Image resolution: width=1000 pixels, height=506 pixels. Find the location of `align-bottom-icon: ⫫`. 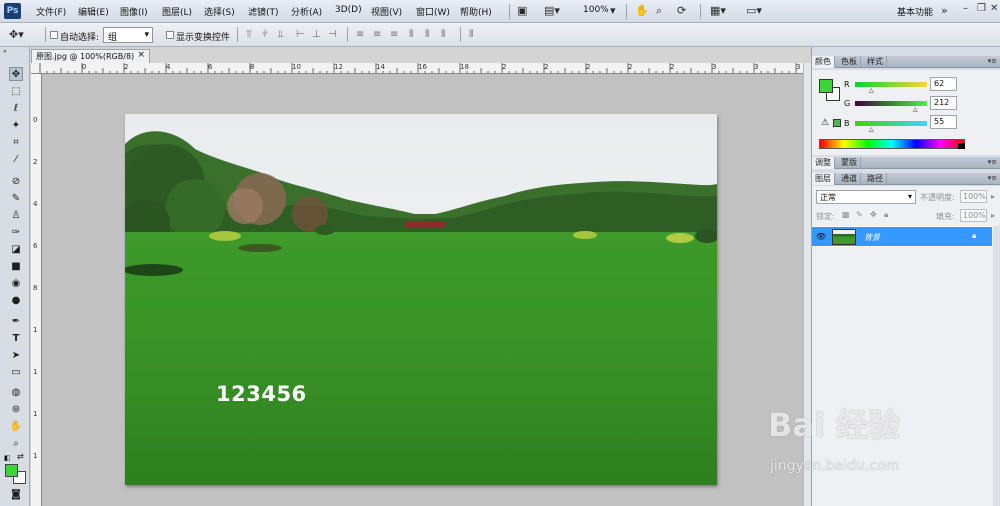

align-bottom-icon: ⫫ is located at coordinates (281, 34).